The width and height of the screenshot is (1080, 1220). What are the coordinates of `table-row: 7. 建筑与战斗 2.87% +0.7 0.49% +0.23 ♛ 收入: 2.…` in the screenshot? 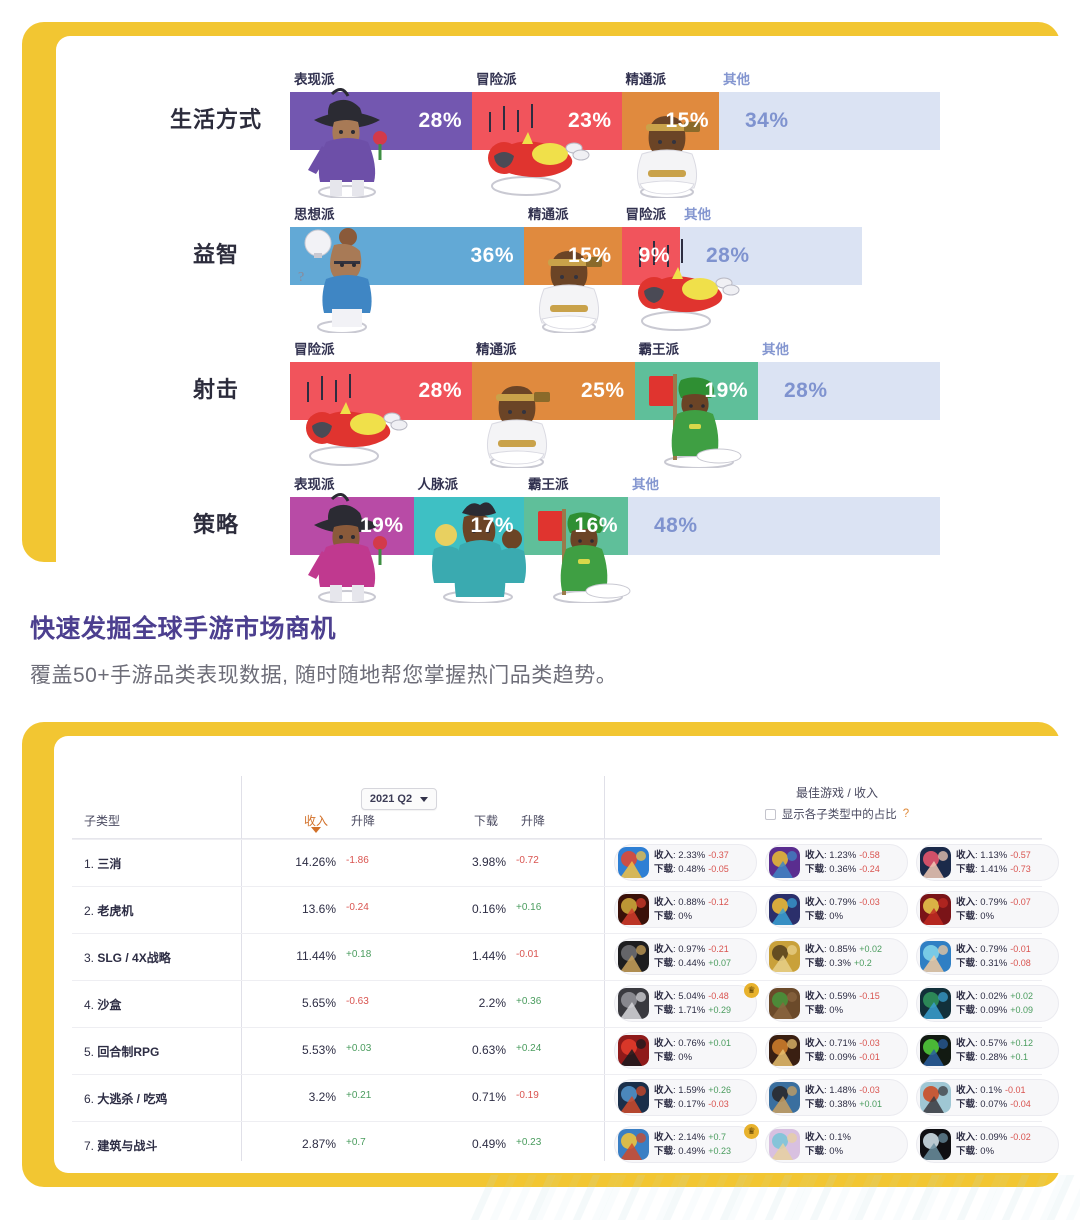 It's located at (557, 1144).